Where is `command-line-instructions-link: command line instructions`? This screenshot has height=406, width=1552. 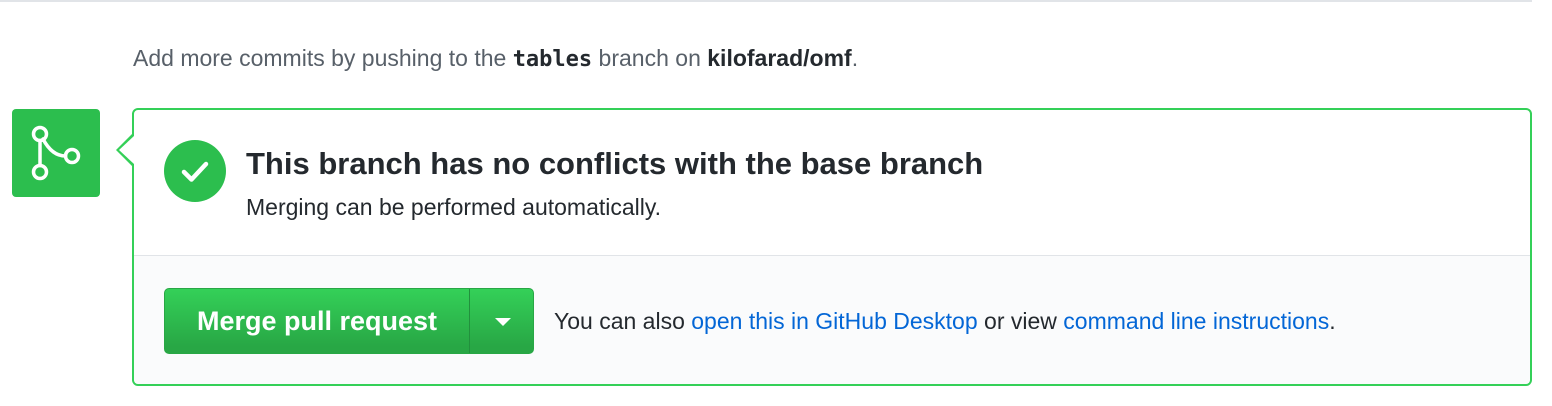 command-line-instructions-link: command line instructions is located at coordinates (1196, 321).